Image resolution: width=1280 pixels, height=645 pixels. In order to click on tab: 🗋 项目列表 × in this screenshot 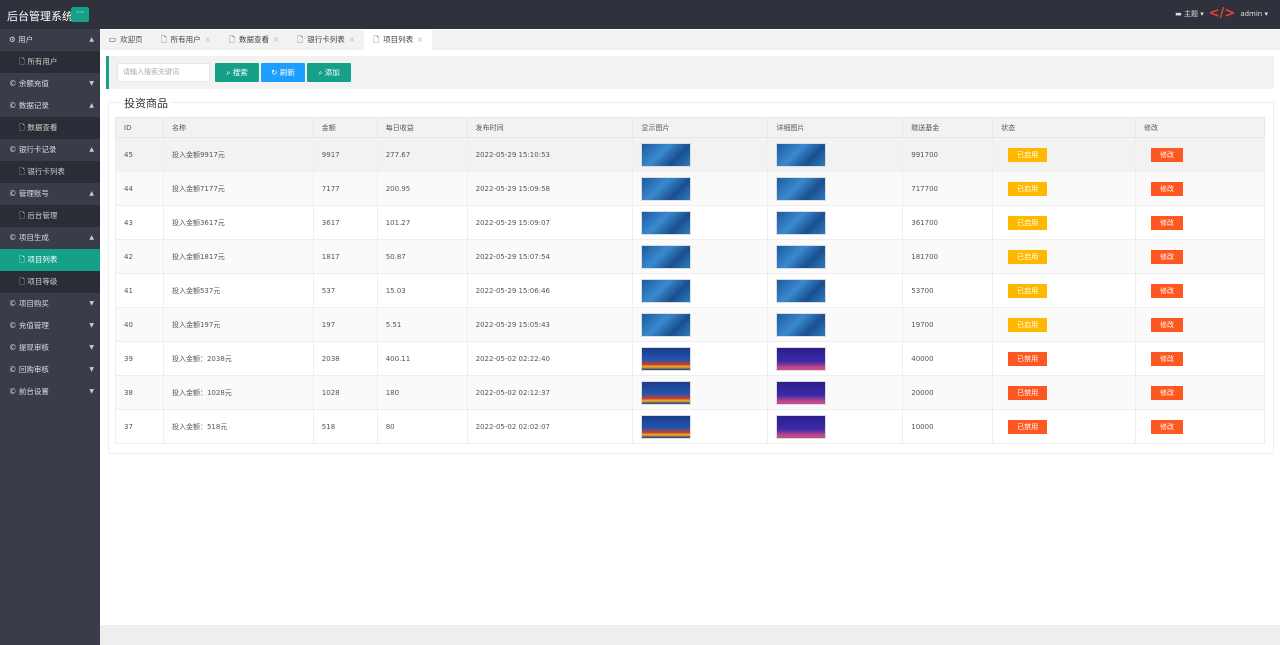, I will do `click(398, 40)`.